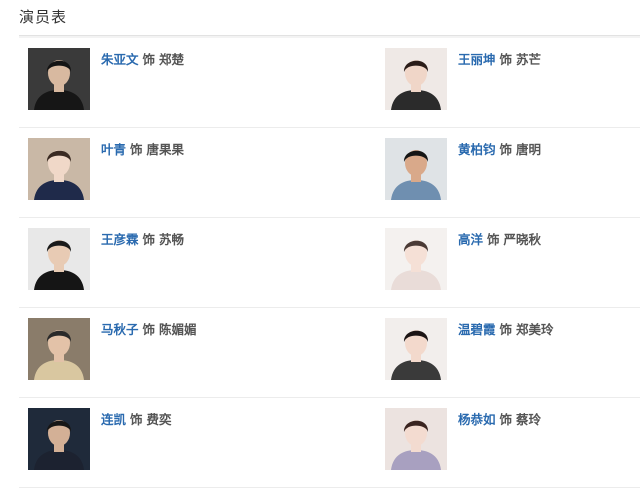  I want to click on actor-name-link: 高洋, so click(470, 239).